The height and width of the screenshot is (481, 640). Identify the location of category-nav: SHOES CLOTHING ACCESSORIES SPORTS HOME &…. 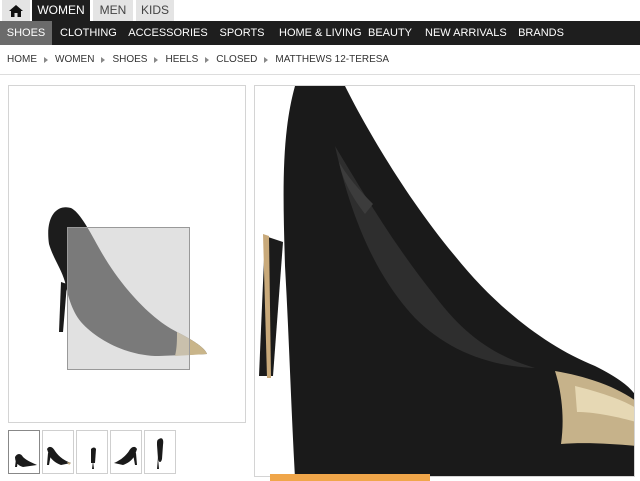
(320, 33).